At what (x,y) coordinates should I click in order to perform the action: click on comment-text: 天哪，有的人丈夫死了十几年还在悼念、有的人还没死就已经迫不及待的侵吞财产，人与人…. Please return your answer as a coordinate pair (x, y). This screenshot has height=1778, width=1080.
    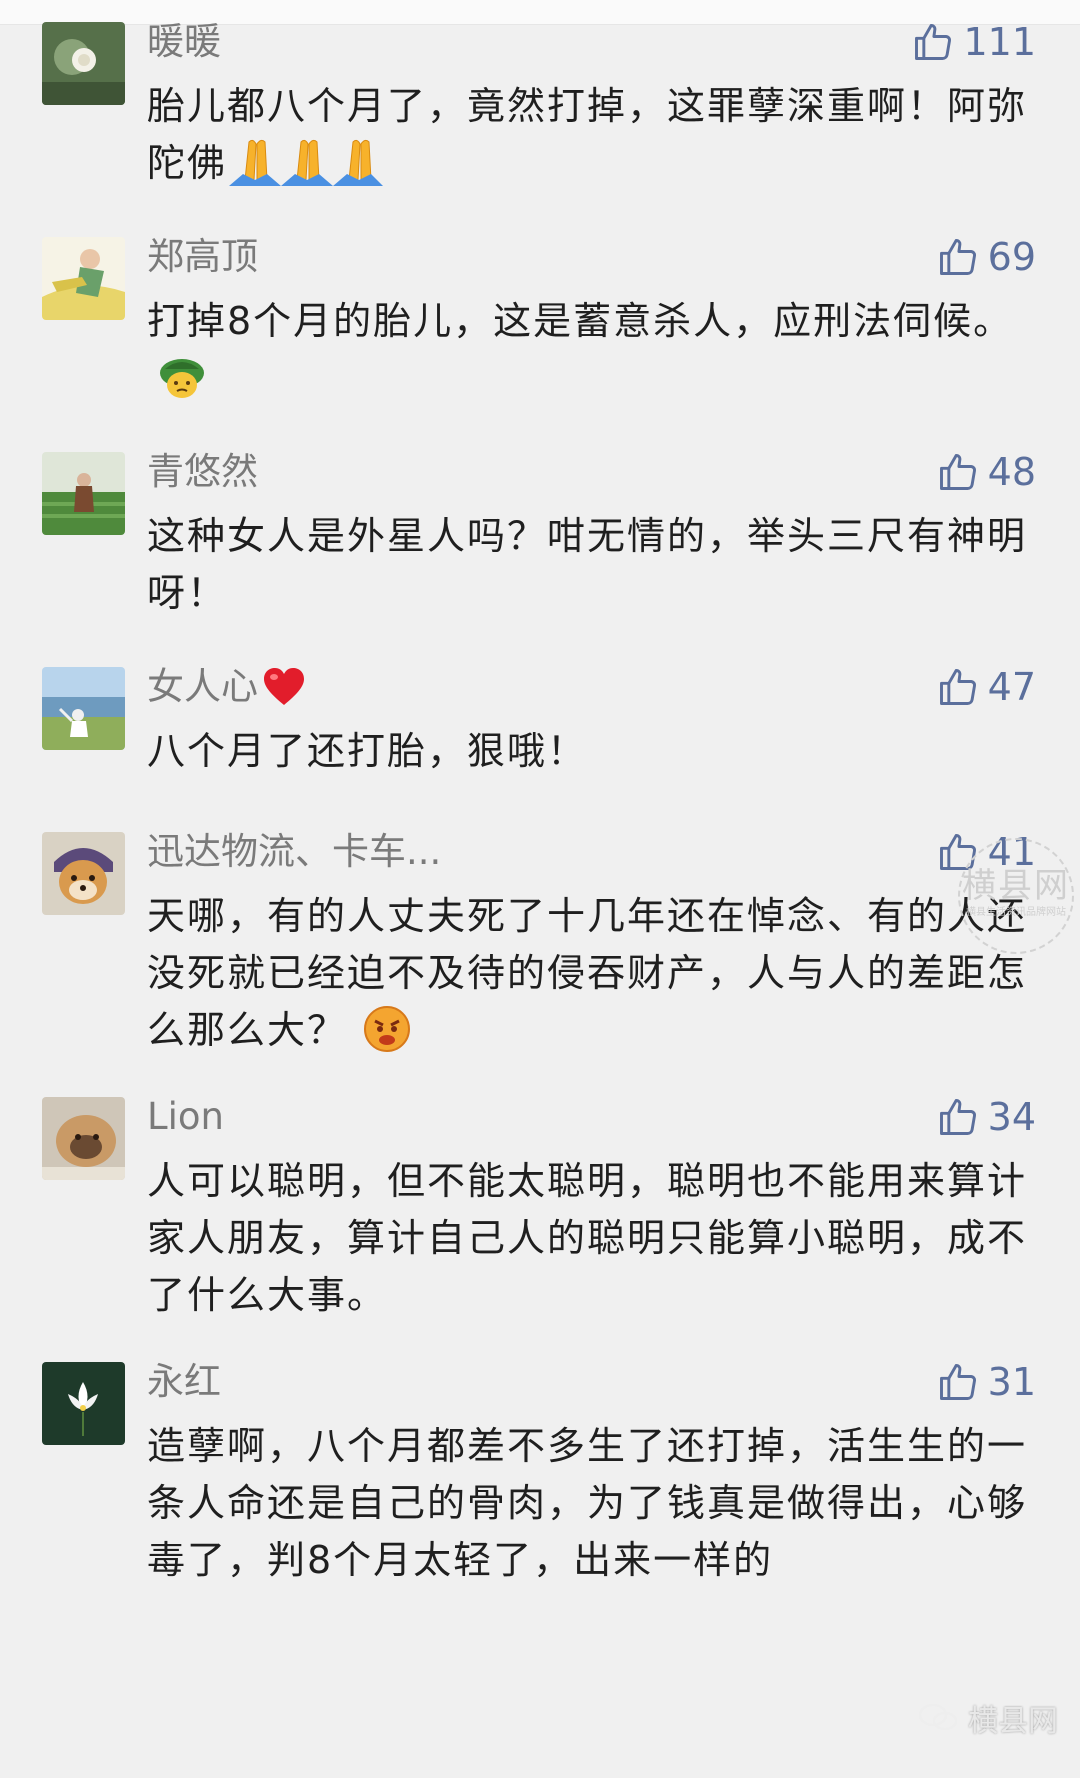
    Looking at the image, I should click on (587, 978).